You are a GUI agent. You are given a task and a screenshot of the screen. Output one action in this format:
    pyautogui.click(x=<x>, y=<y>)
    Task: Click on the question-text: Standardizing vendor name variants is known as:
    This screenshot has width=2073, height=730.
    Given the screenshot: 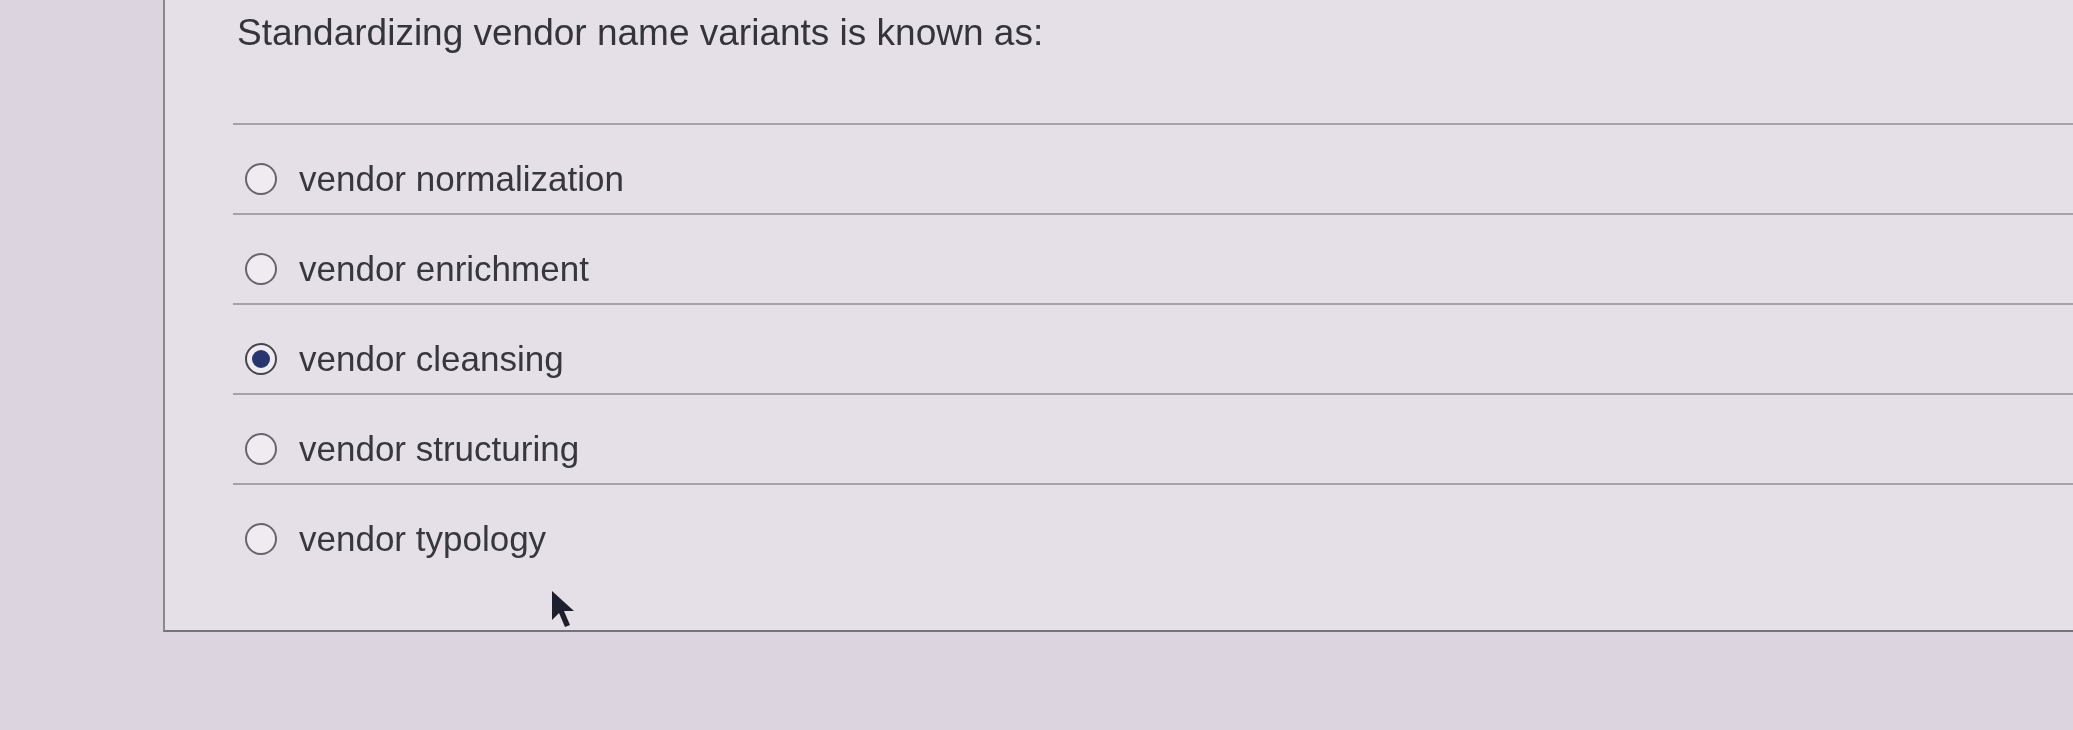 What is the action you would take?
    pyautogui.click(x=641, y=33)
    